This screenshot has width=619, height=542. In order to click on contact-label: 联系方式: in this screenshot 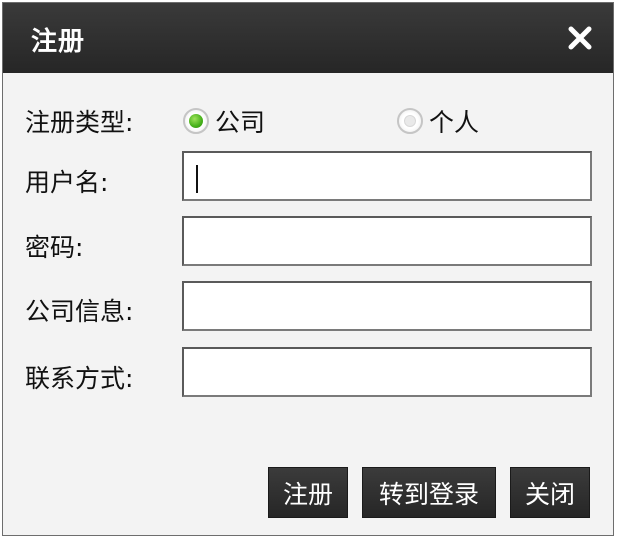, I will do `click(79, 378)`.